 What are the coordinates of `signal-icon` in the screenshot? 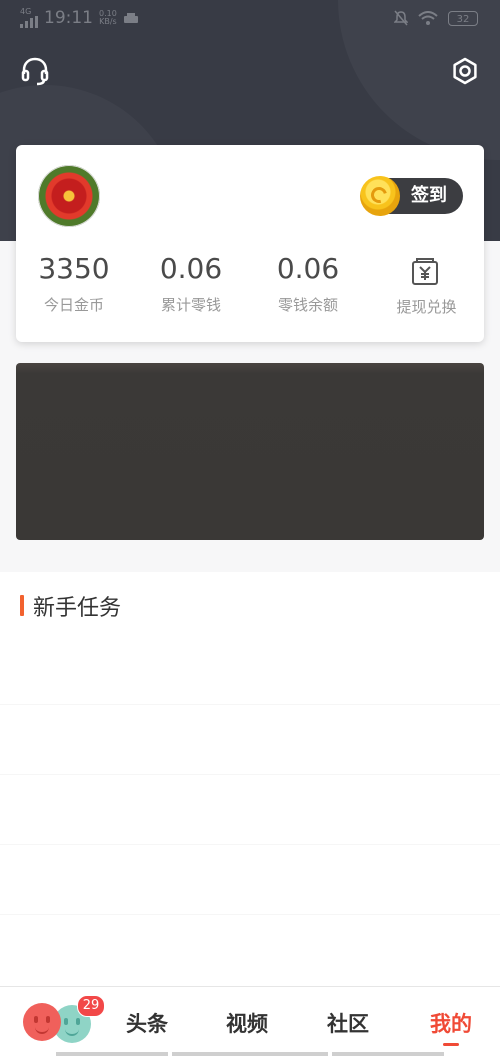 It's located at (29, 22).